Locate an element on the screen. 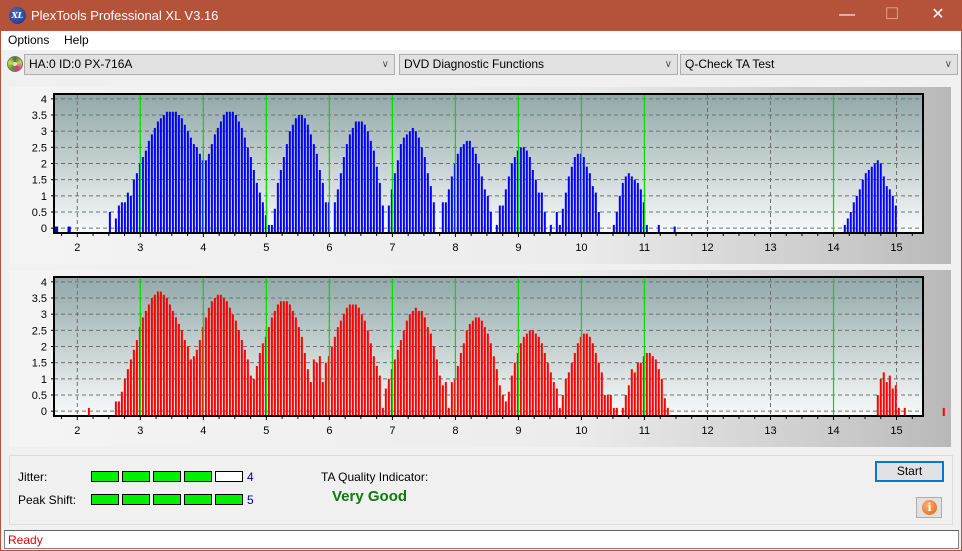 The width and height of the screenshot is (962, 551). info-button: i is located at coordinates (929, 507).